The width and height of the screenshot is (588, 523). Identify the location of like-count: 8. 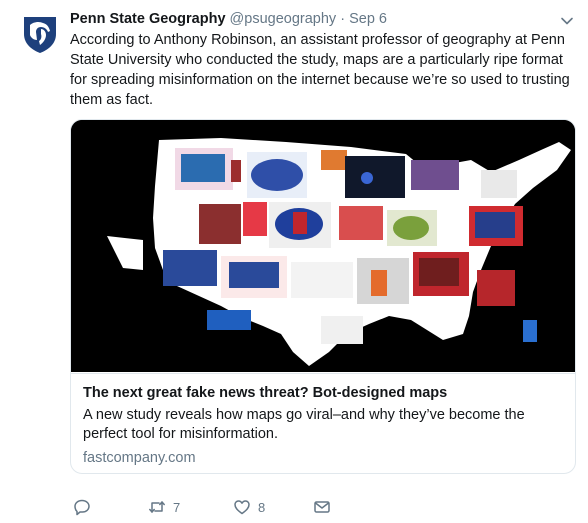
(262, 507).